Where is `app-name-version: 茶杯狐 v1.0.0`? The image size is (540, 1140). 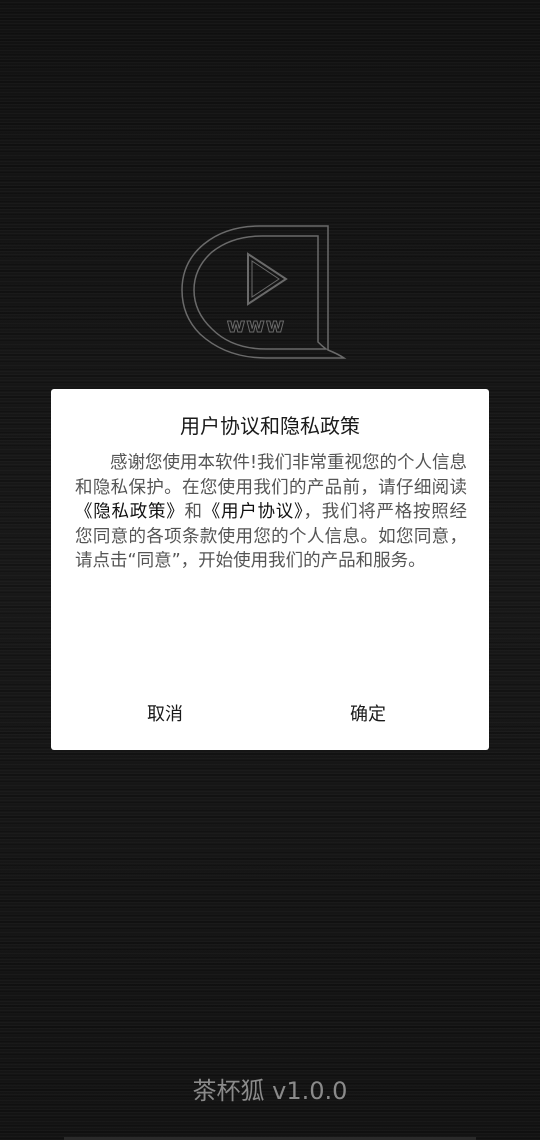 app-name-version: 茶杯狐 v1.0.0 is located at coordinates (270, 1091).